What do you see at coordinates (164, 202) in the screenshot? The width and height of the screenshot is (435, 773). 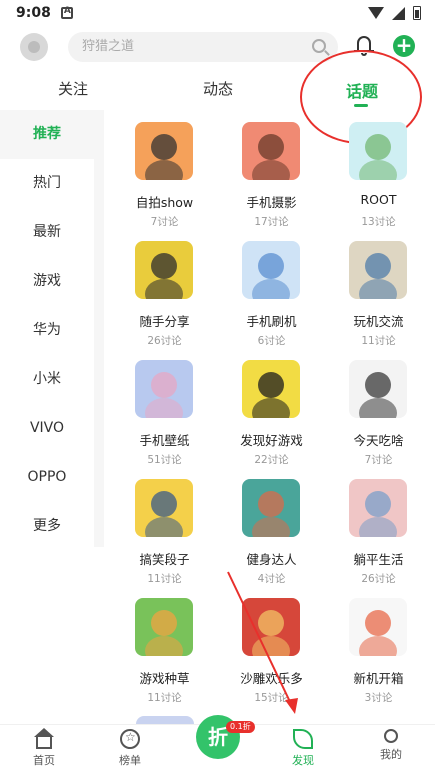 I see `topic-name: 自拍show` at bounding box center [164, 202].